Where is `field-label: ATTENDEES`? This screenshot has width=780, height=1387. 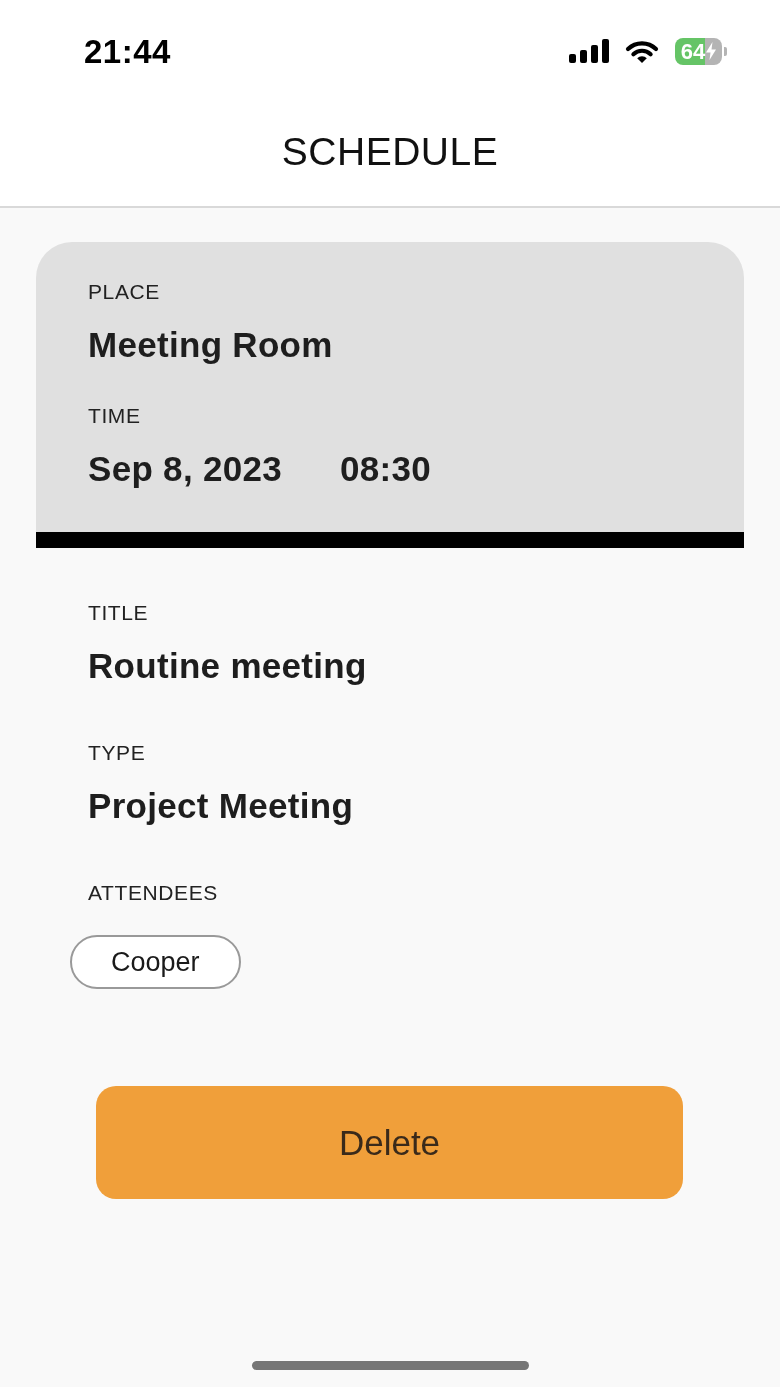
field-label: ATTENDEES is located at coordinates (153, 893).